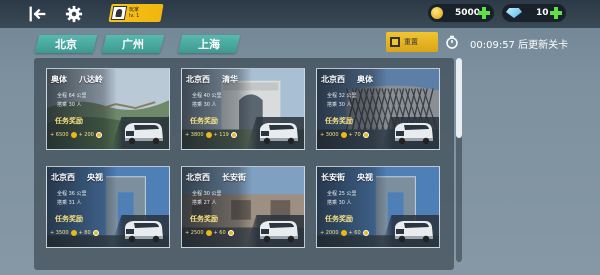 This screenshot has height=275, width=600. Describe the element at coordinates (556, 13) in the screenshot. I see `add-gems-button` at that location.